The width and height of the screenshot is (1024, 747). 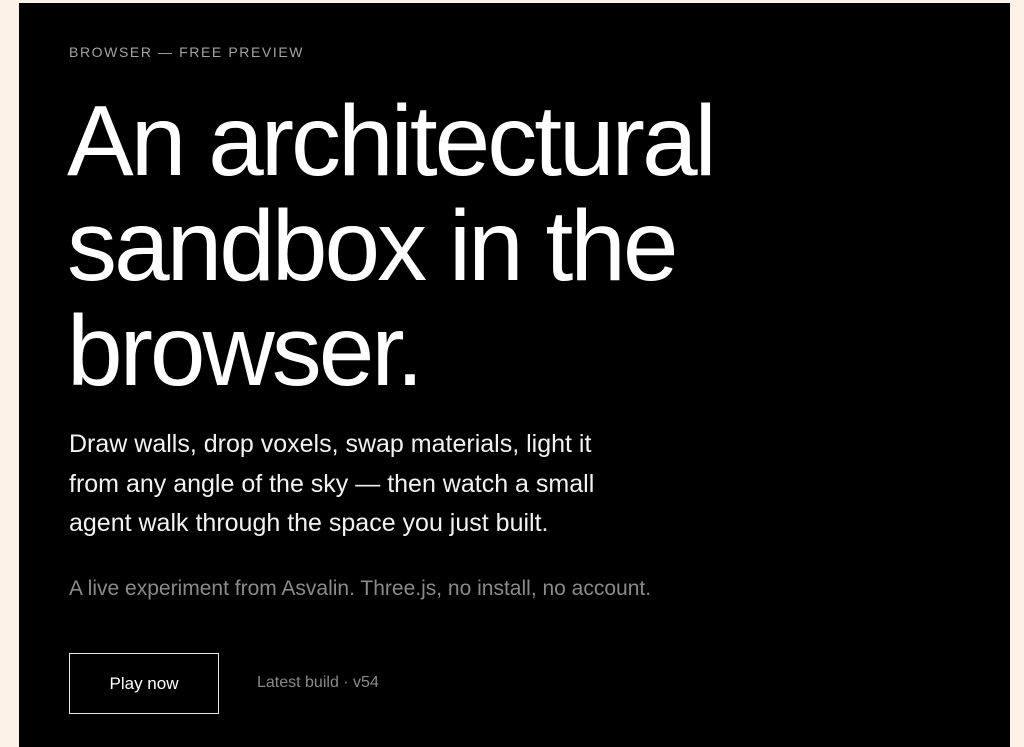 What do you see at coordinates (392, 141) in the screenshot?
I see `headline-line: An architectural` at bounding box center [392, 141].